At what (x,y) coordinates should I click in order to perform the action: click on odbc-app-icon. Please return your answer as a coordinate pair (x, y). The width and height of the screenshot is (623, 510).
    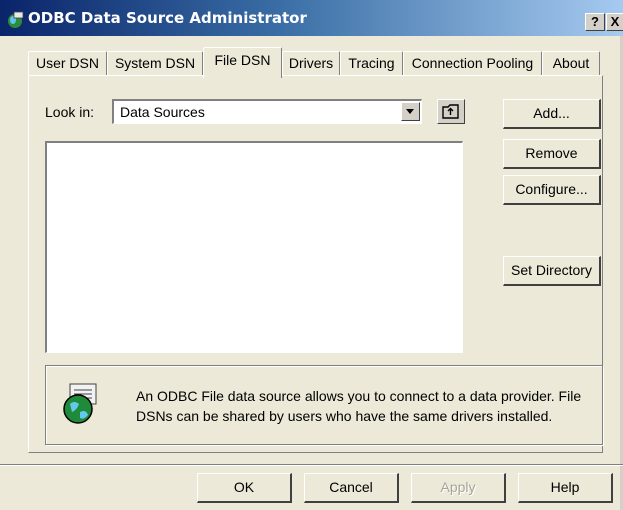
    Looking at the image, I should click on (16, 19).